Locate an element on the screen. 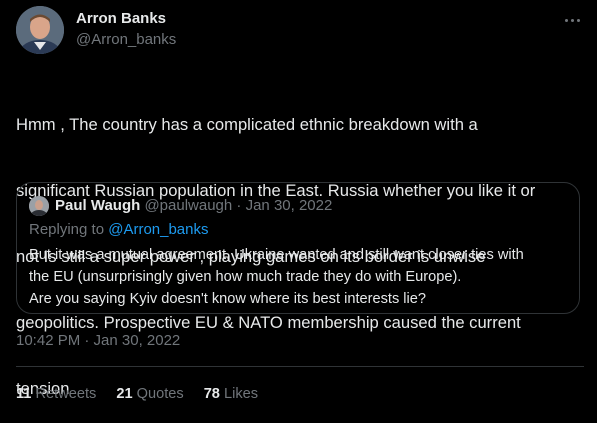 The height and width of the screenshot is (423, 597). quotes-label: Quotes is located at coordinates (160, 394).